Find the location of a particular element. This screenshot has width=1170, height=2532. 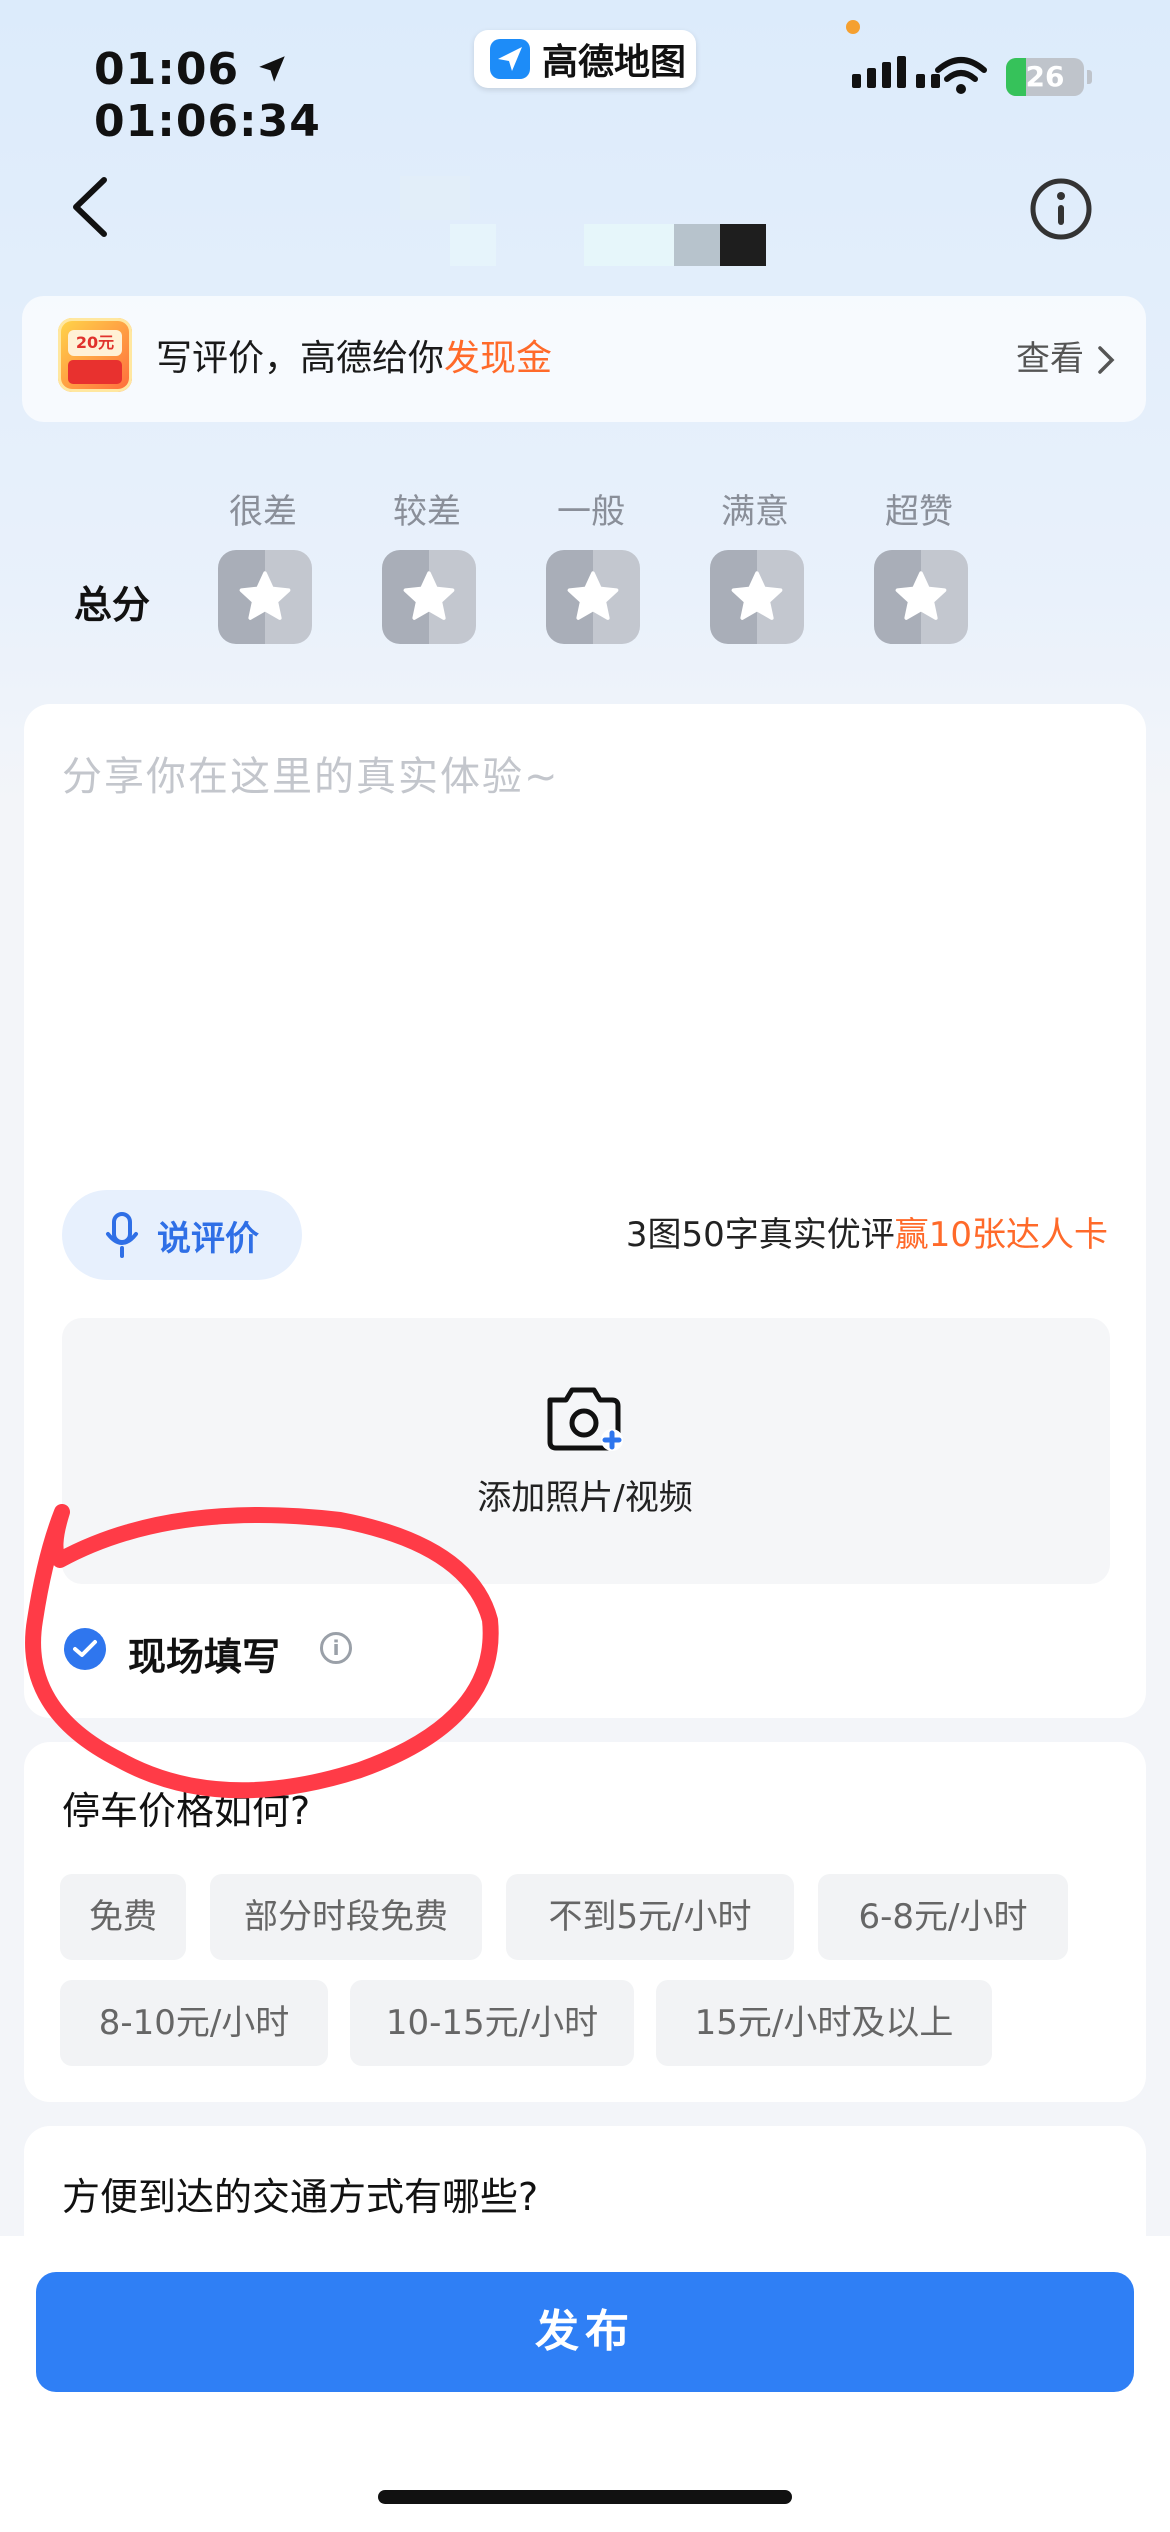

parking-option-chip: 免费 is located at coordinates (123, 1917).